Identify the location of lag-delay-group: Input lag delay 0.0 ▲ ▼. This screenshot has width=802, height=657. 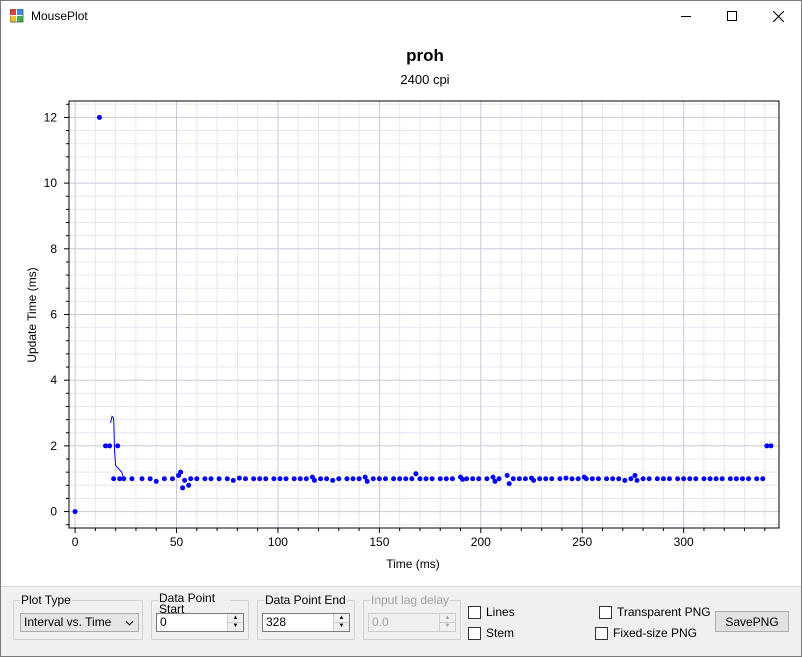
(412, 616).